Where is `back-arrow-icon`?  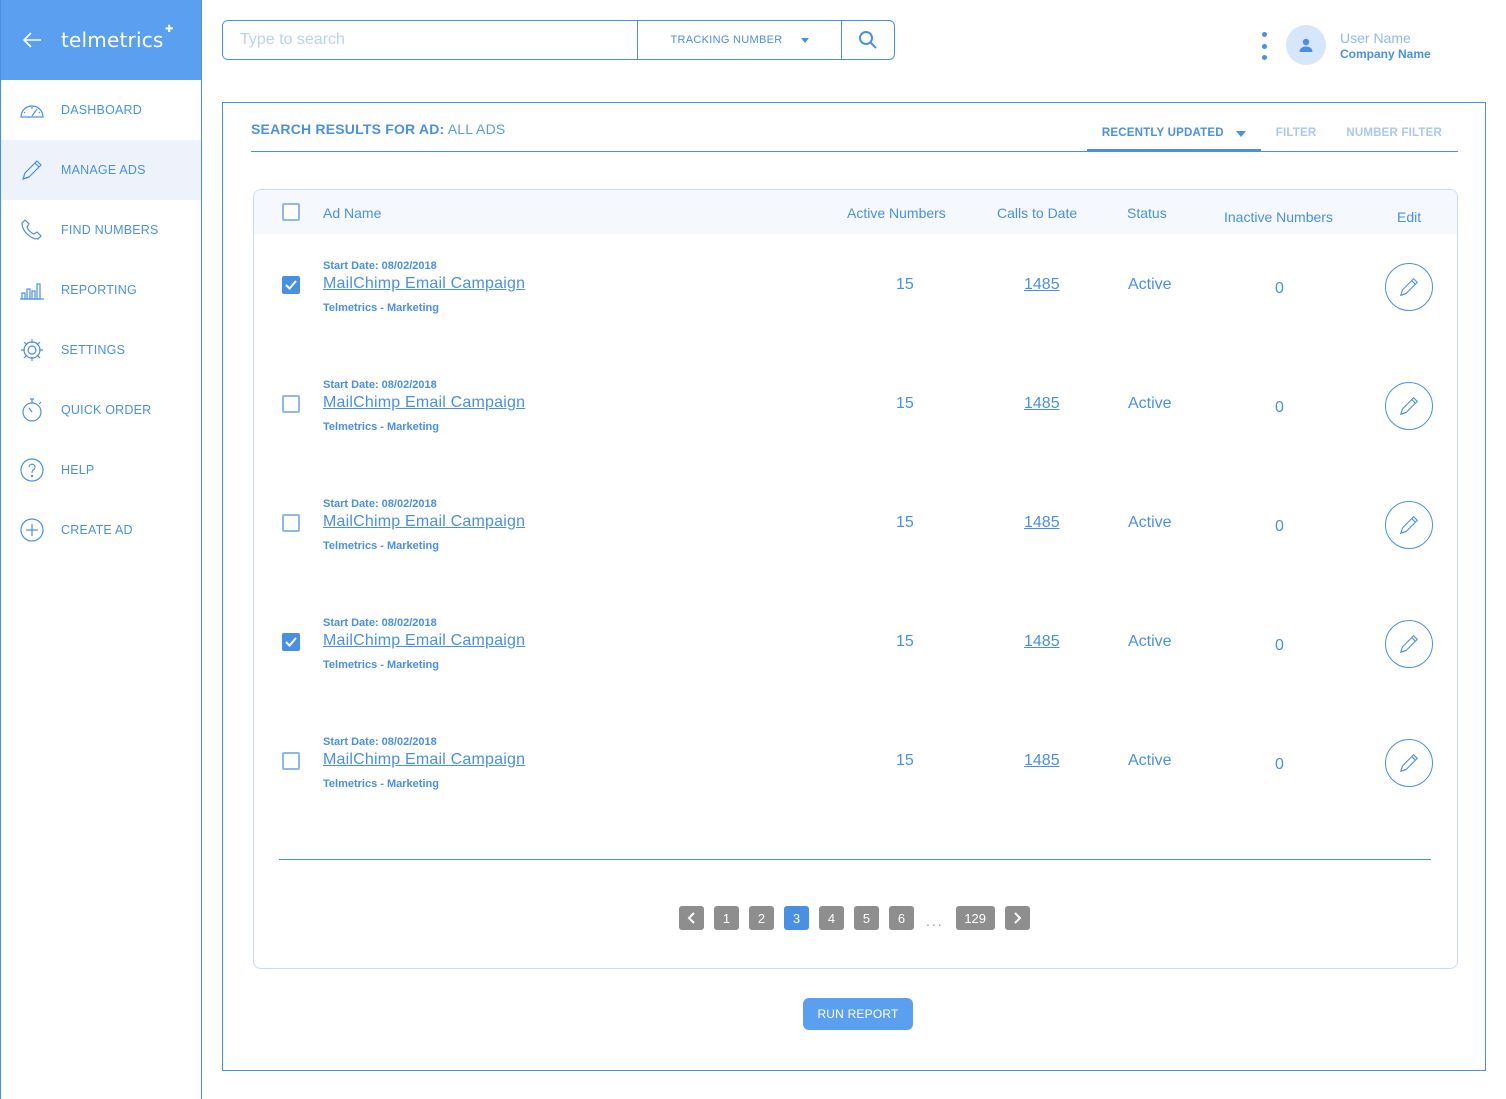
back-arrow-icon is located at coordinates (32, 40).